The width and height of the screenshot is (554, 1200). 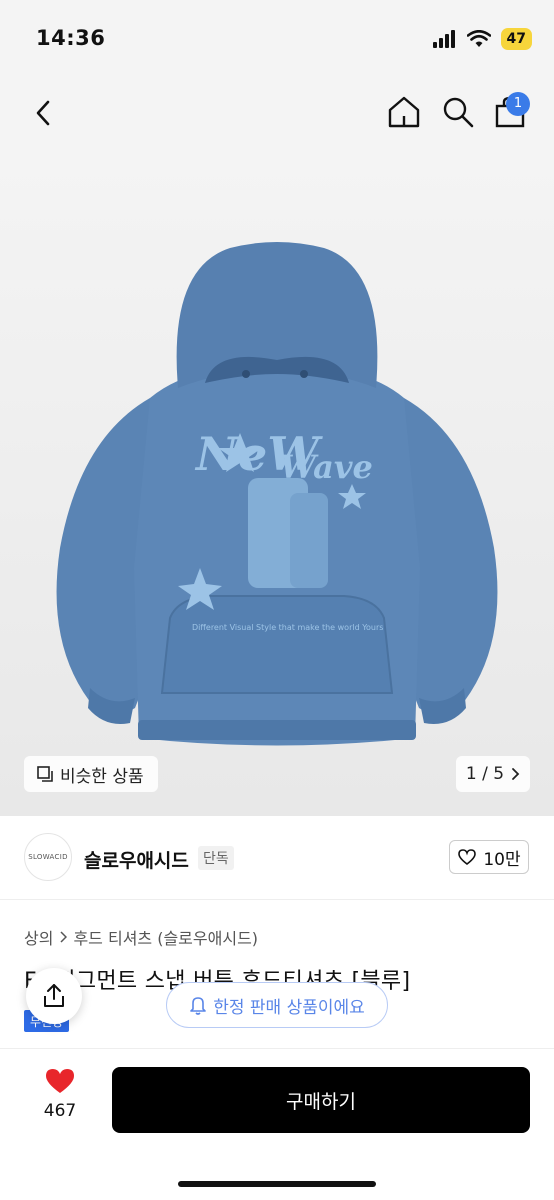 I want to click on brand-like-button: 10만, so click(x=489, y=857).